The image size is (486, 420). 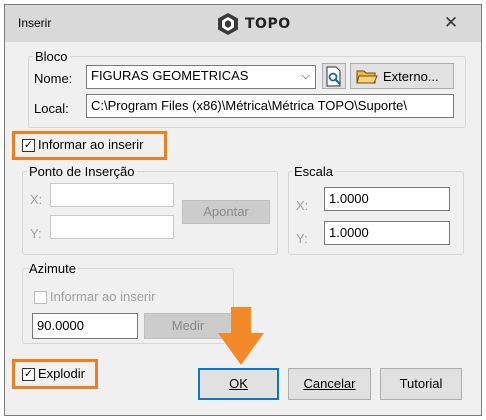 I want to click on cancelar-button-label: Cancelar, so click(x=329, y=383).